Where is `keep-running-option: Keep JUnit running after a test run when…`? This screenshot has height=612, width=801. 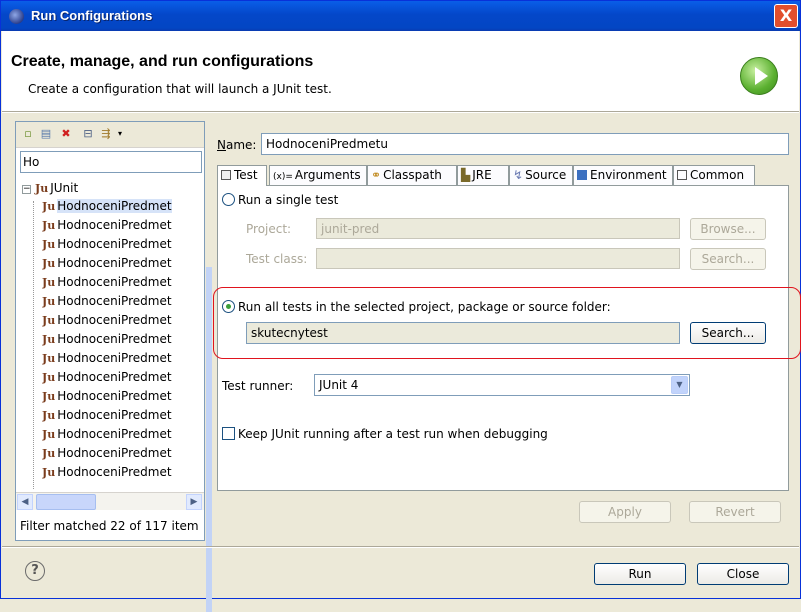 keep-running-option: Keep JUnit running after a test run when… is located at coordinates (385, 434).